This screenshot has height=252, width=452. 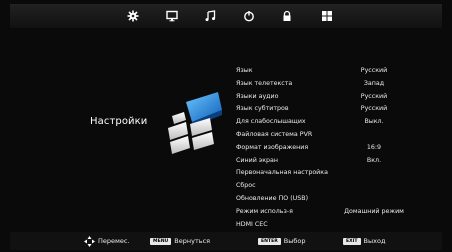 I want to click on hint-exit: EXIT Выход, so click(x=364, y=241).